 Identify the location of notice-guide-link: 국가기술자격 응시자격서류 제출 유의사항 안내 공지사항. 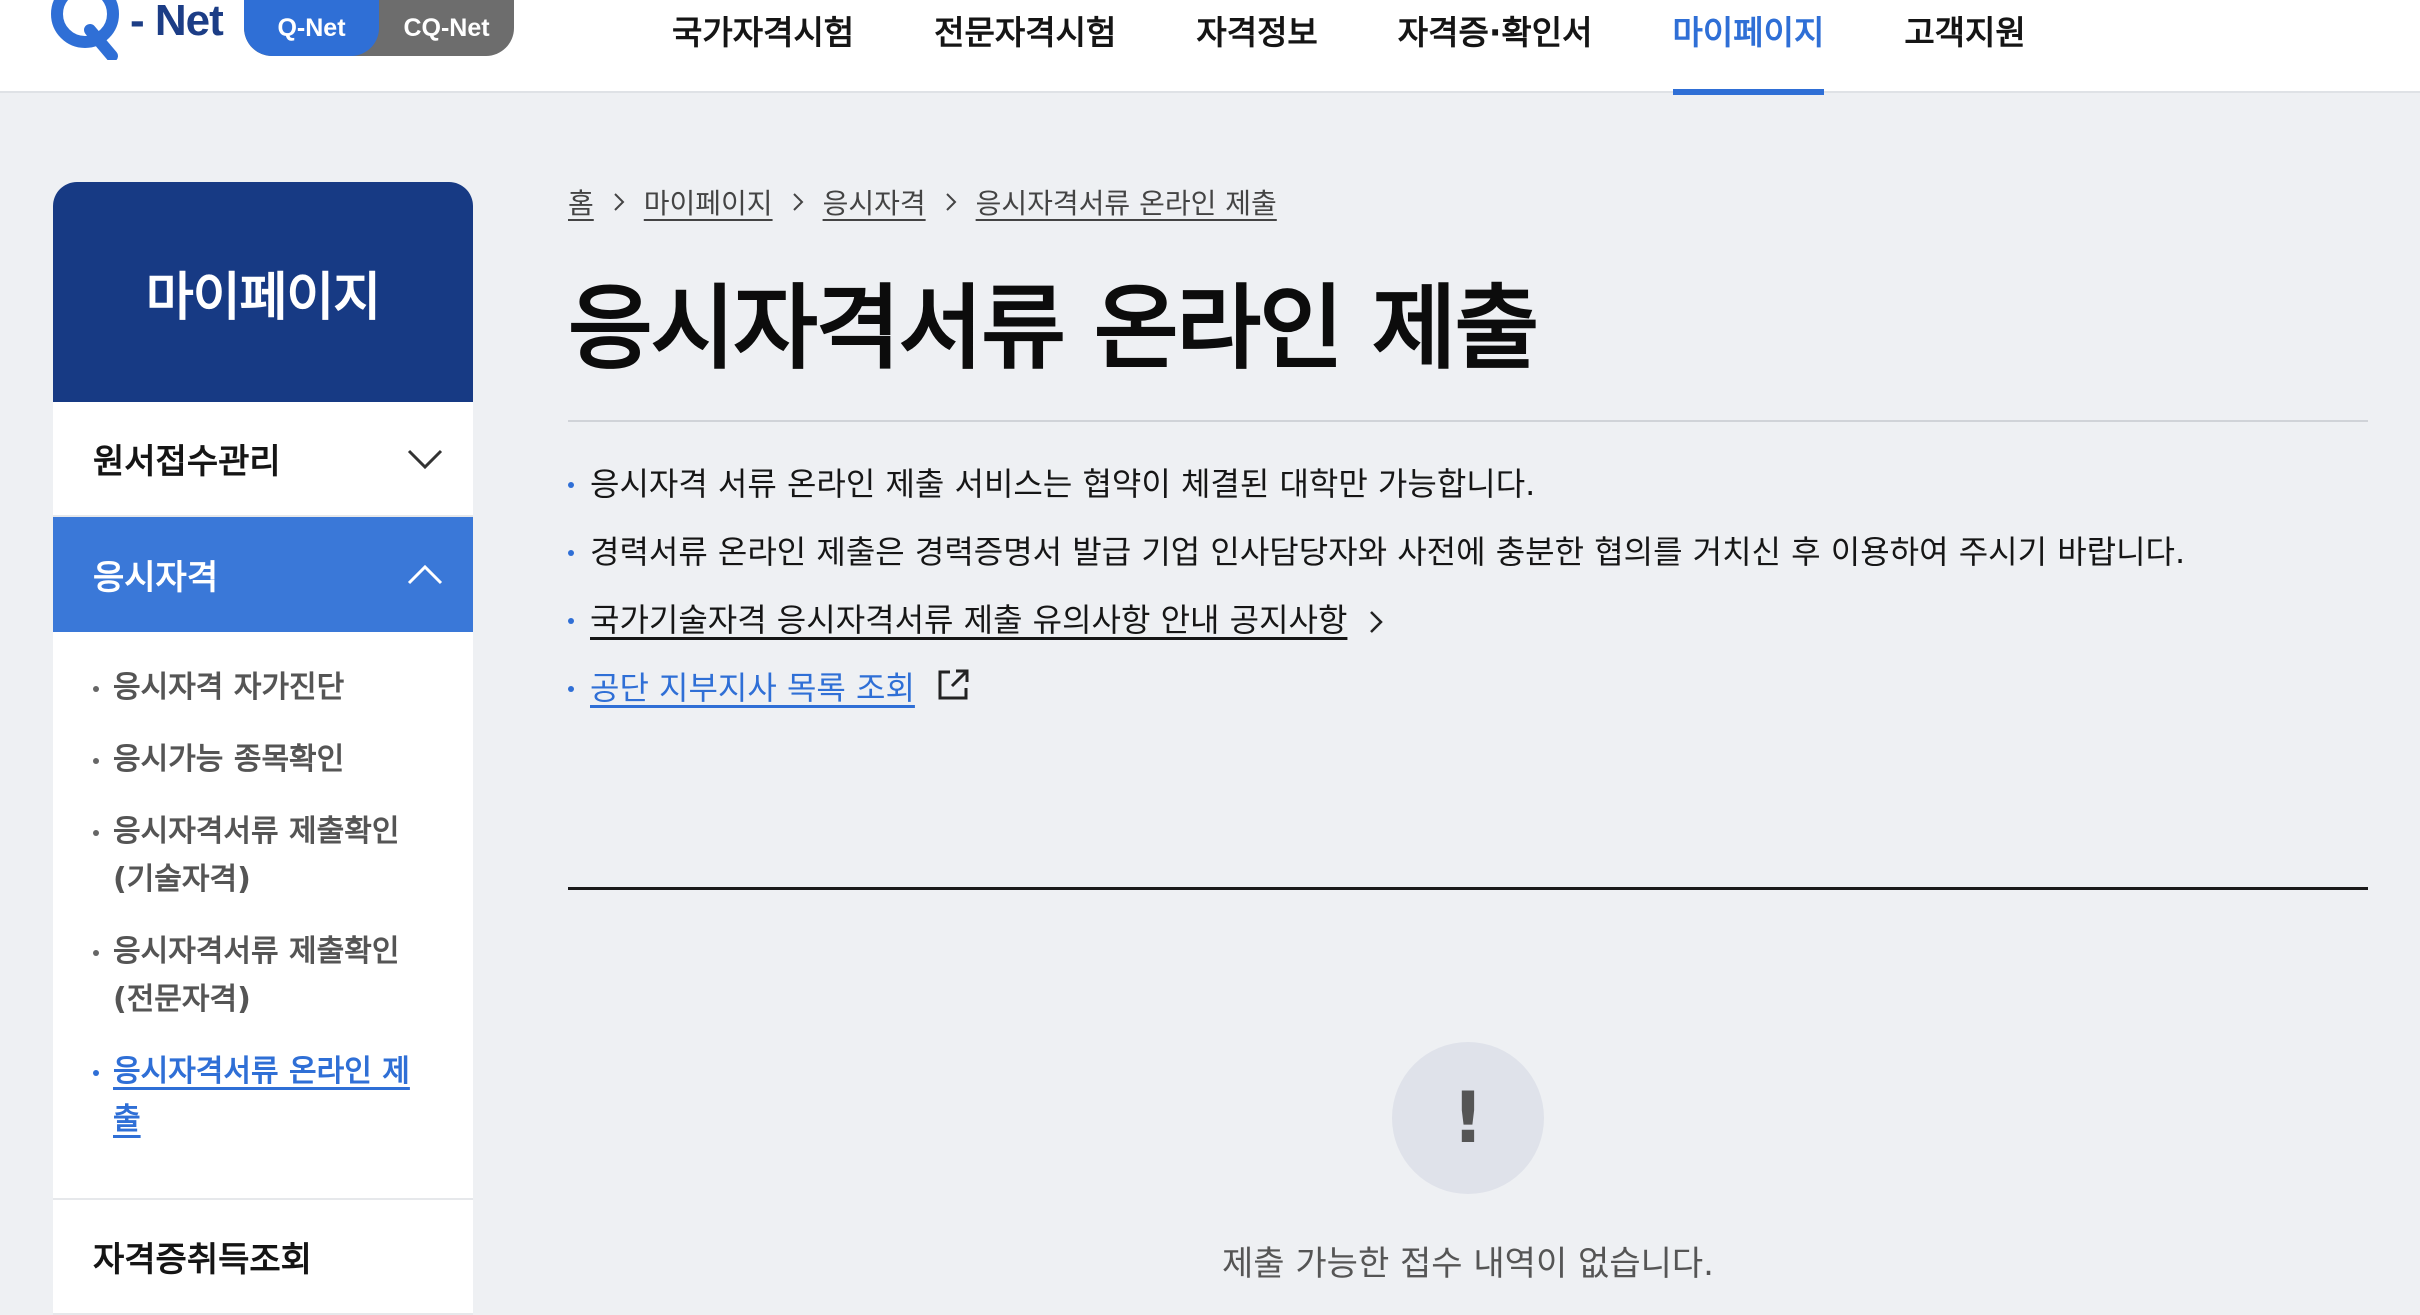
(968, 620).